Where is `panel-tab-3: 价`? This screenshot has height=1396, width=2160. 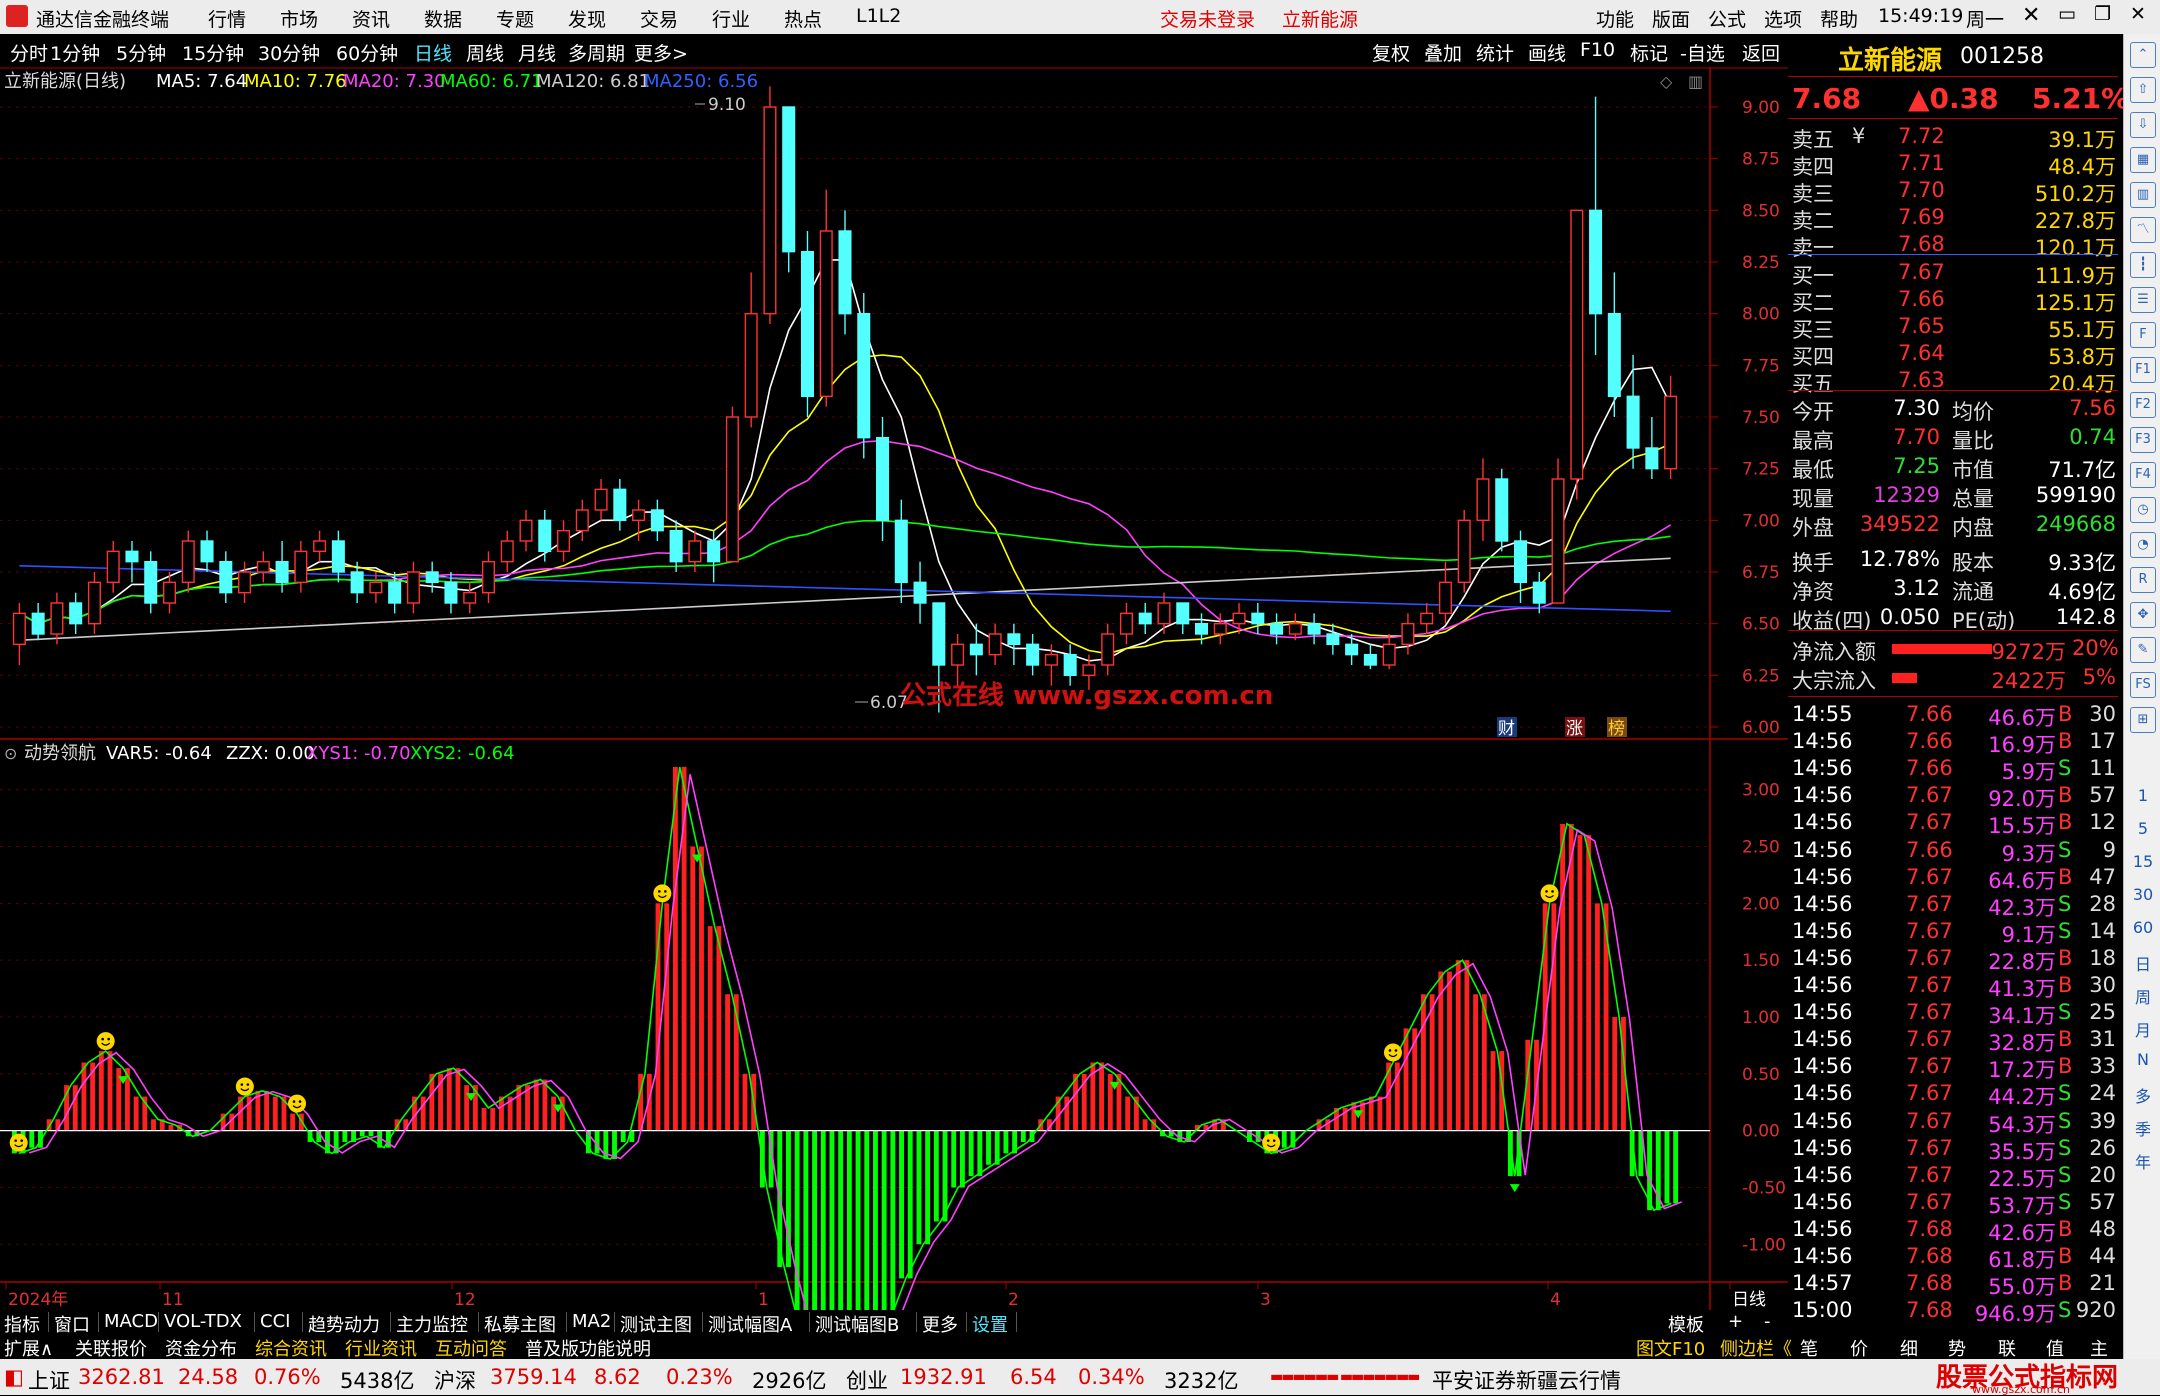 panel-tab-3: 价 is located at coordinates (1859, 1348).